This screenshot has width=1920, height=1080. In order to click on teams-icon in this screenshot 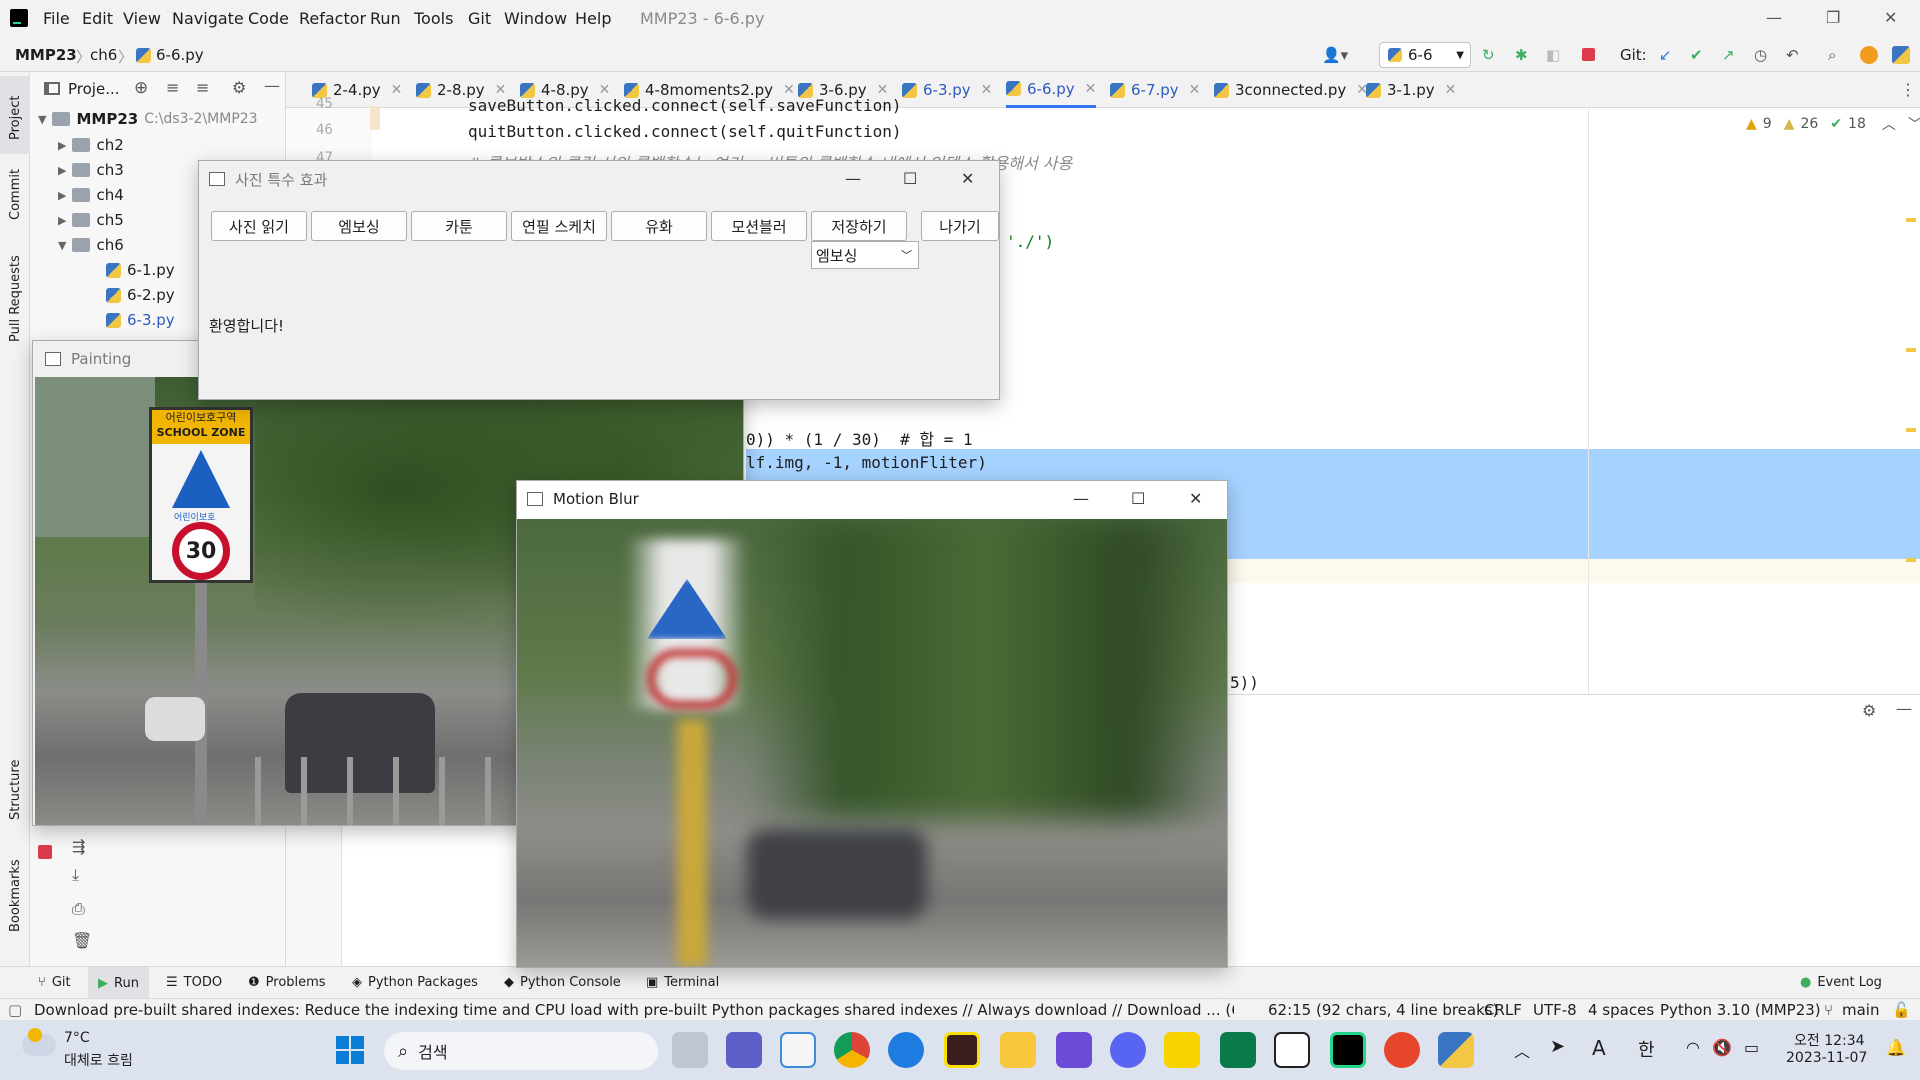, I will do `click(744, 1050)`.